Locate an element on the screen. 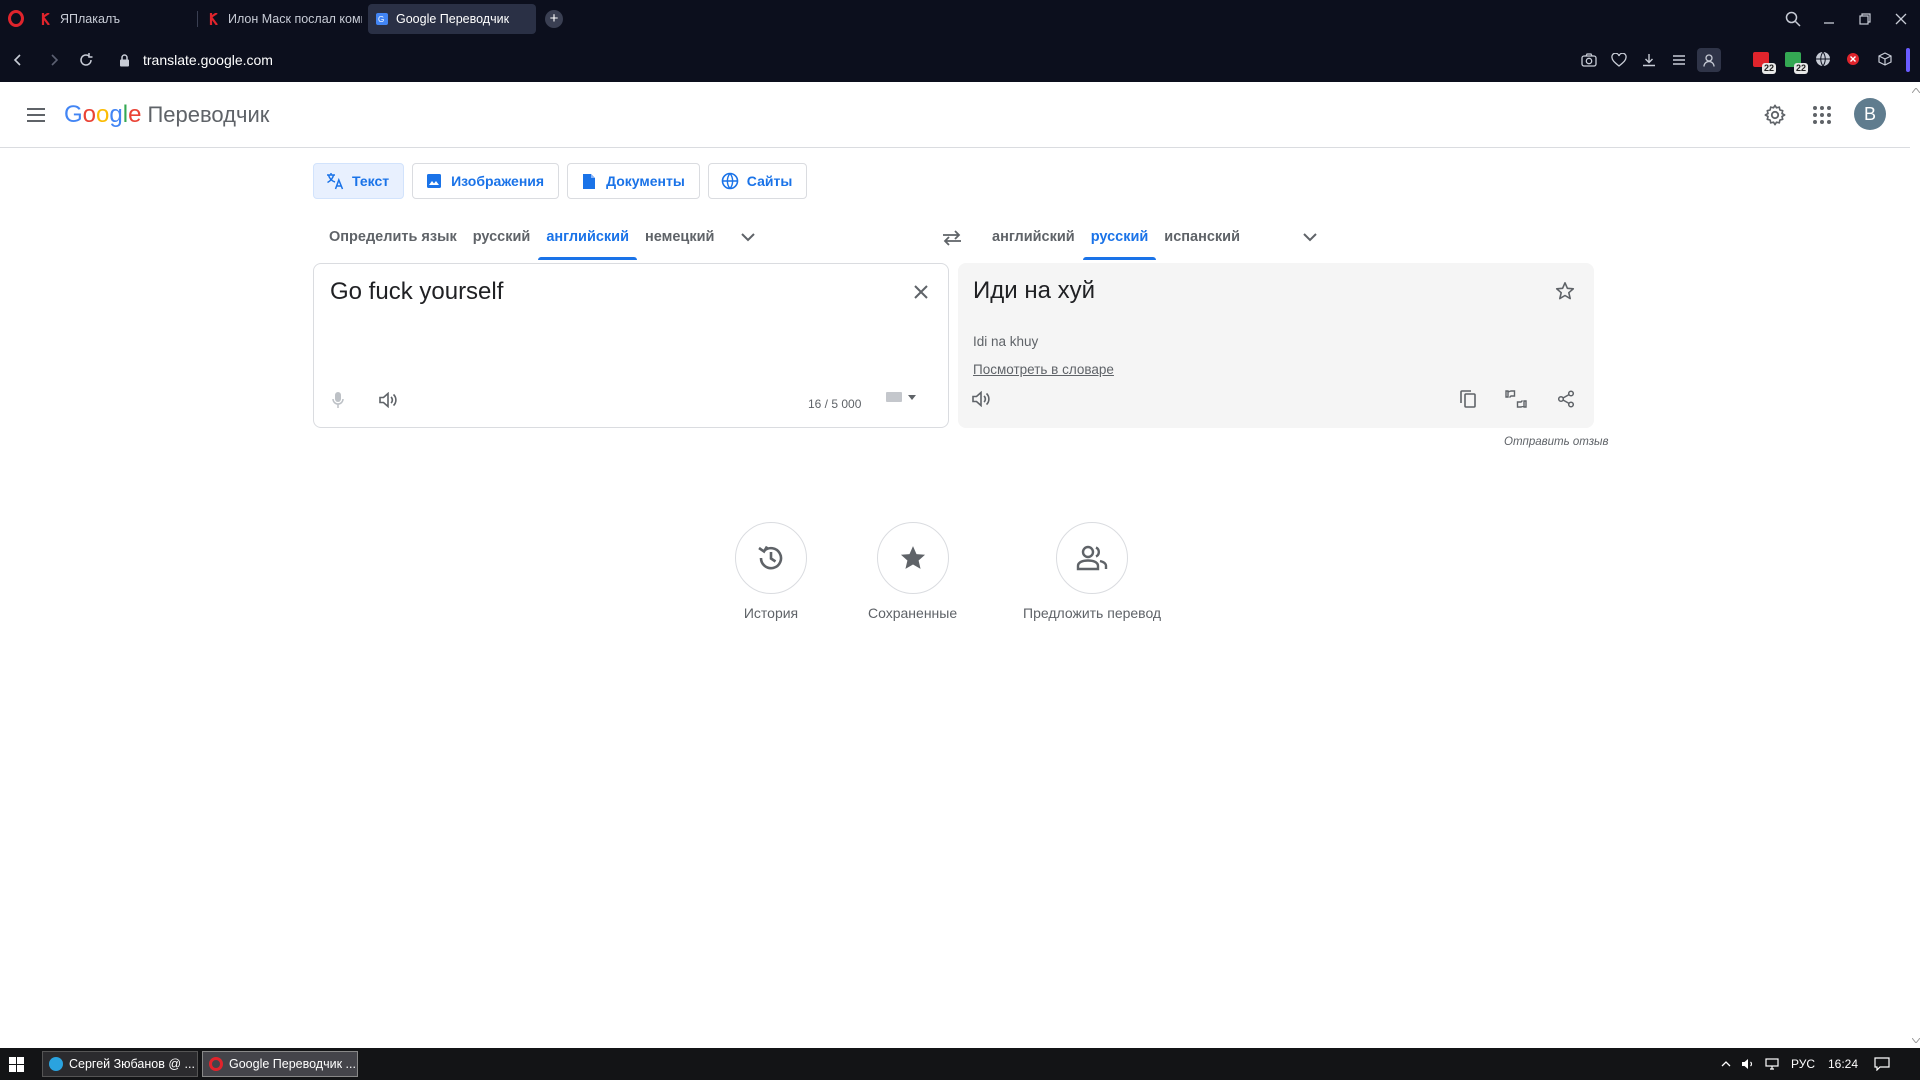 The height and width of the screenshot is (1080, 1920). download-icon is located at coordinates (1649, 60).